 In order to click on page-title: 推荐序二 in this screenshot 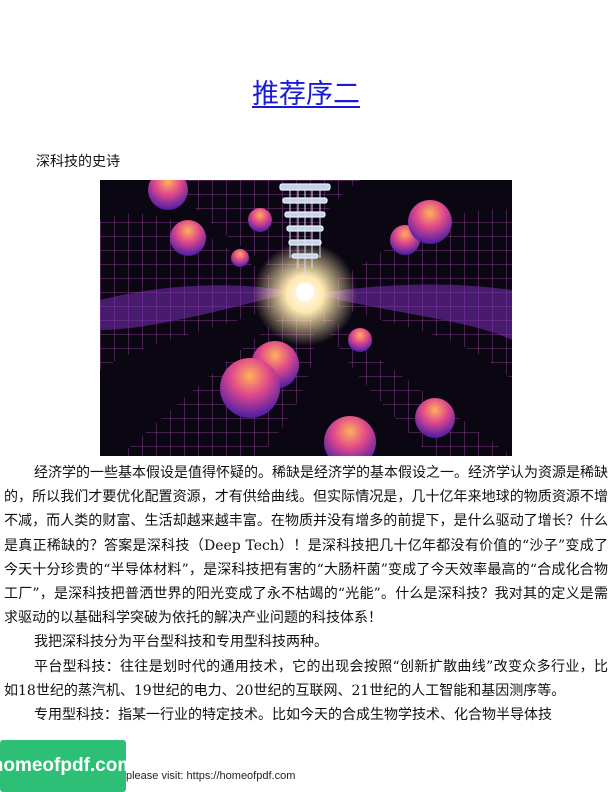, I will do `click(306, 94)`.